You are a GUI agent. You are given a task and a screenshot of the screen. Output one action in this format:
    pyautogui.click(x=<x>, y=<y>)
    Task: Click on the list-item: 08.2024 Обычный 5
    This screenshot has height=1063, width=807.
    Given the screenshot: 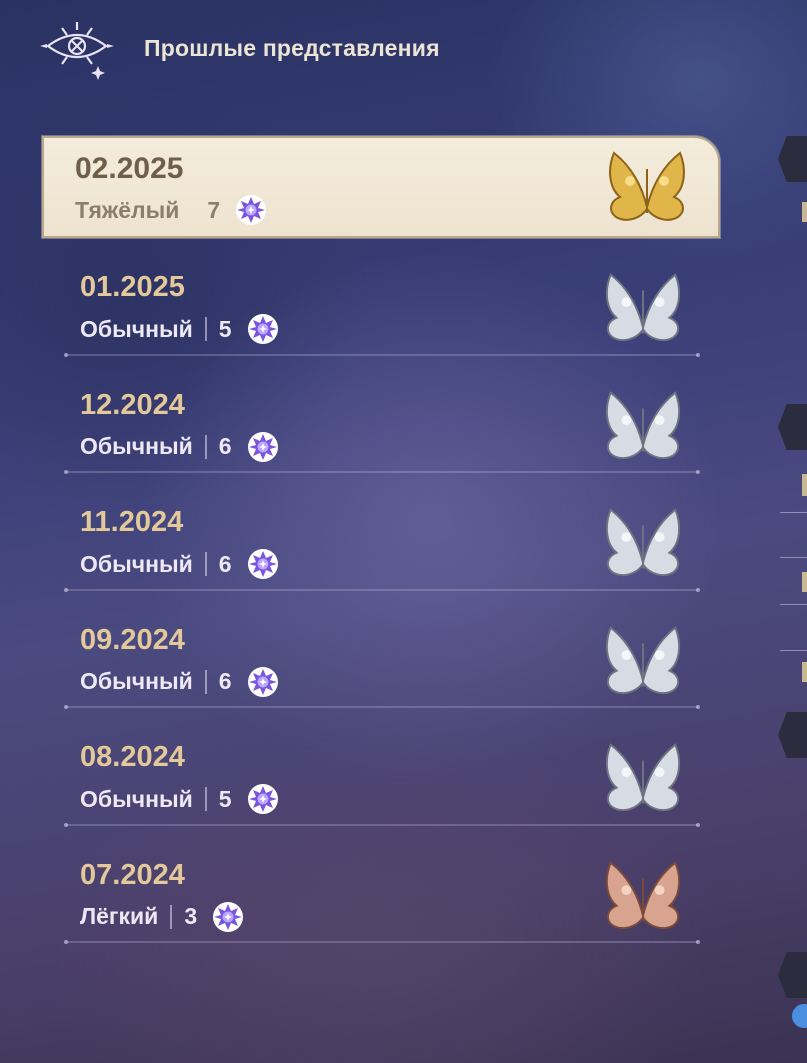 What is the action you would take?
    pyautogui.click(x=381, y=767)
    